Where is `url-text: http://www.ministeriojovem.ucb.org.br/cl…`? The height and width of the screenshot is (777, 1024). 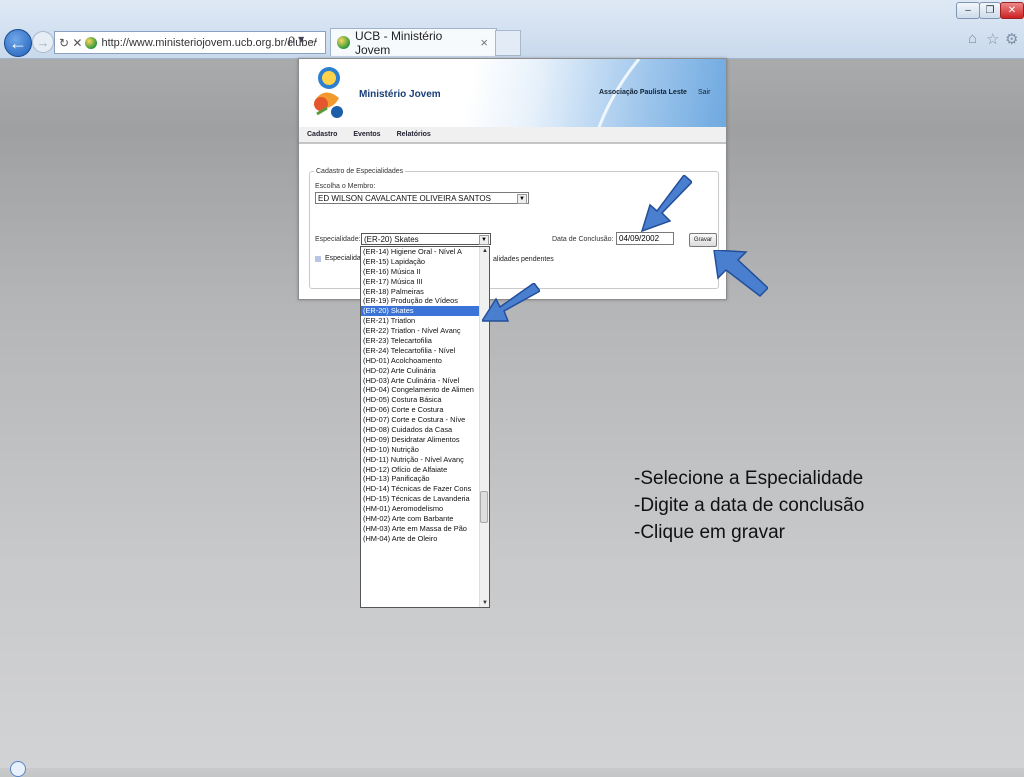
url-text: http://www.ministeriojovem.ucb.org.br/cl… is located at coordinates (208, 43).